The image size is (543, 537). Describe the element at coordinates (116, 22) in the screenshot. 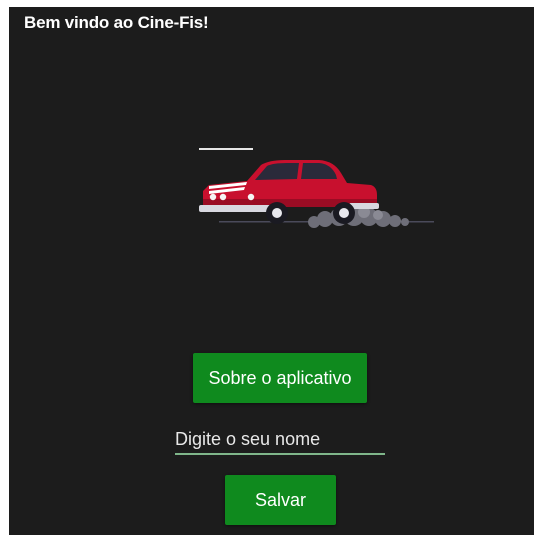

I see `app-title: Bem vindo ao Cine-Fis!` at that location.